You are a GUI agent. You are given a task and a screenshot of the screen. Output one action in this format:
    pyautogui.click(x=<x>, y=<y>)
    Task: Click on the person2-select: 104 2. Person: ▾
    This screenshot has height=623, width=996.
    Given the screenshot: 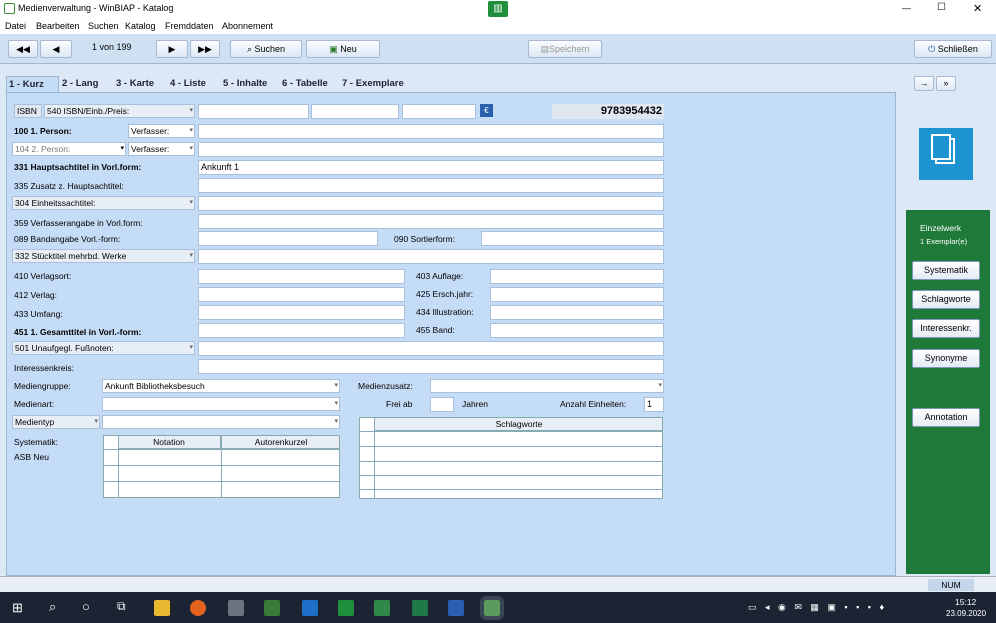 What is the action you would take?
    pyautogui.click(x=69, y=149)
    